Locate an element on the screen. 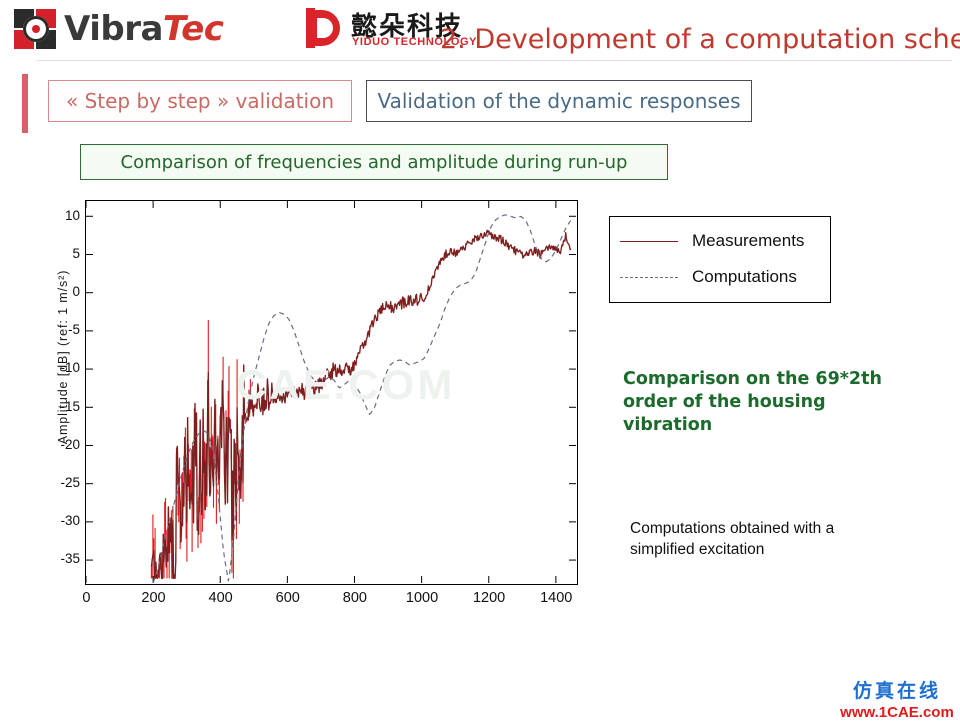 The width and height of the screenshot is (960, 721). page-title: 2. Development of a computation scheme is located at coordinates (700, 39).